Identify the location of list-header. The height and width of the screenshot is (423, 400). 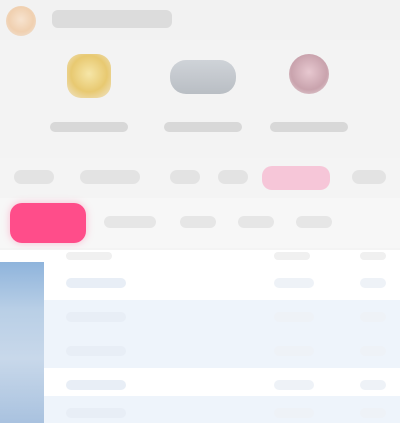
(222, 256).